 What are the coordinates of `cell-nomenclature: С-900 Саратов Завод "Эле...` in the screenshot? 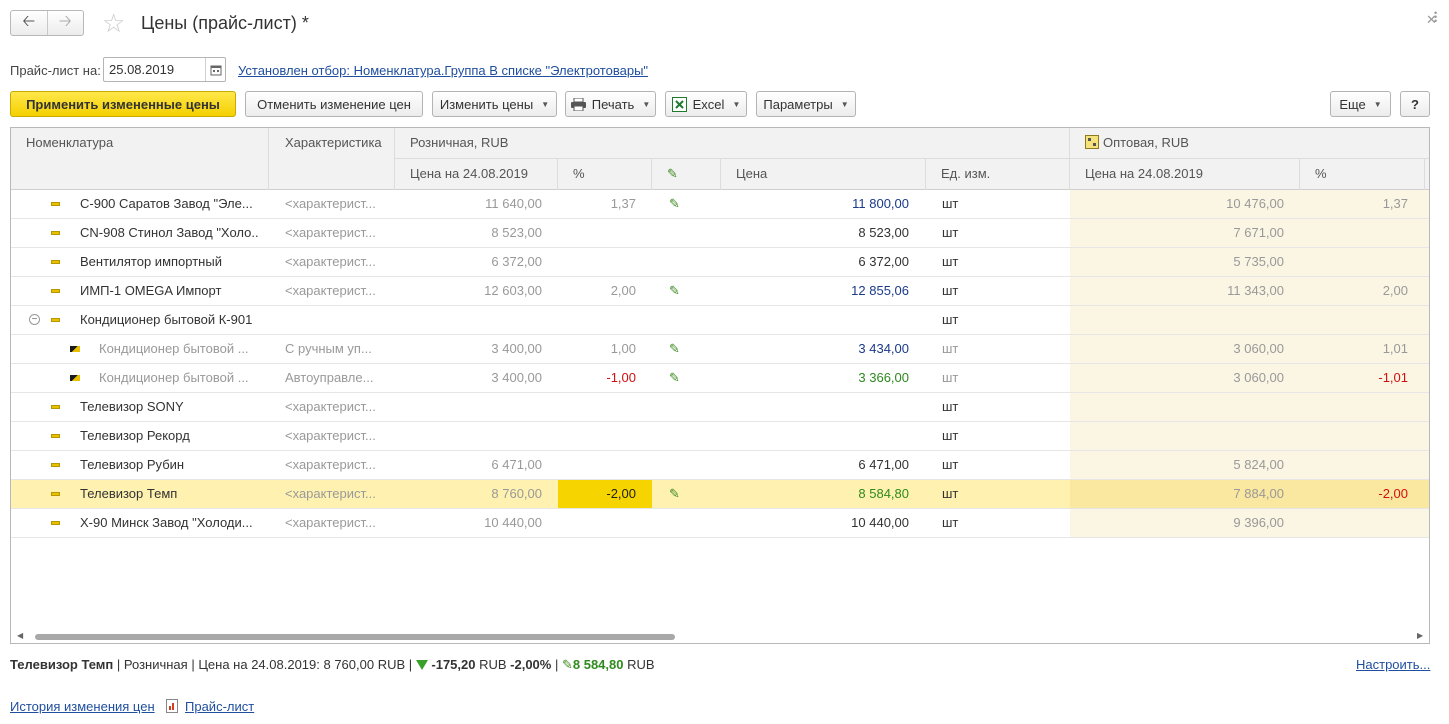 It's located at (169, 204).